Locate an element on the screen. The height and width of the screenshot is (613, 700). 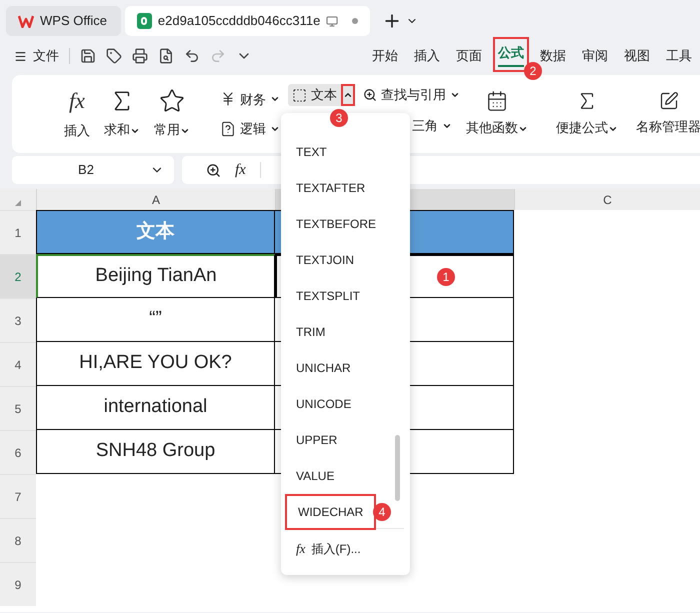
tab-title: e2d9a105ccdddb046cc311e is located at coordinates (239, 21).